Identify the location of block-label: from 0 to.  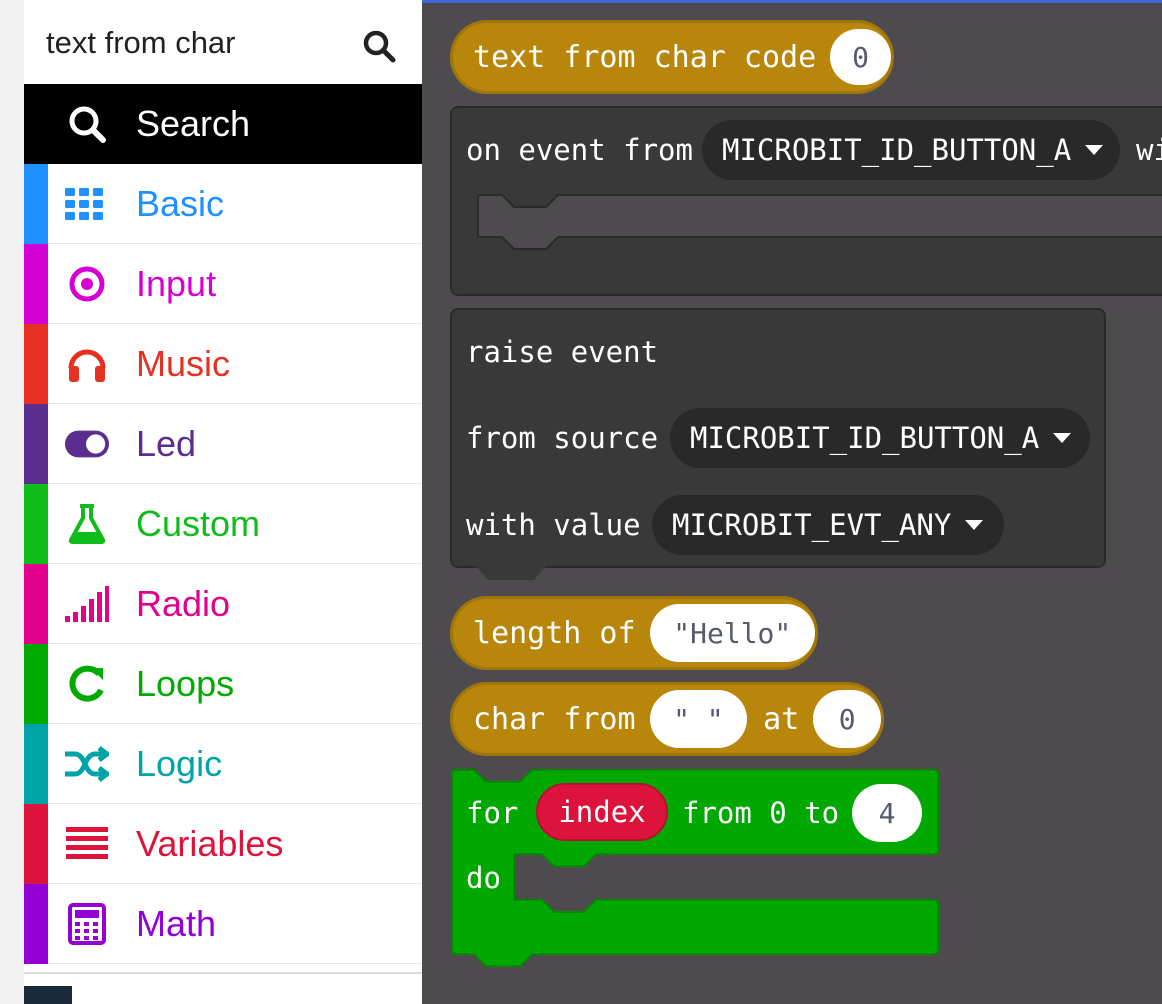
(761, 813).